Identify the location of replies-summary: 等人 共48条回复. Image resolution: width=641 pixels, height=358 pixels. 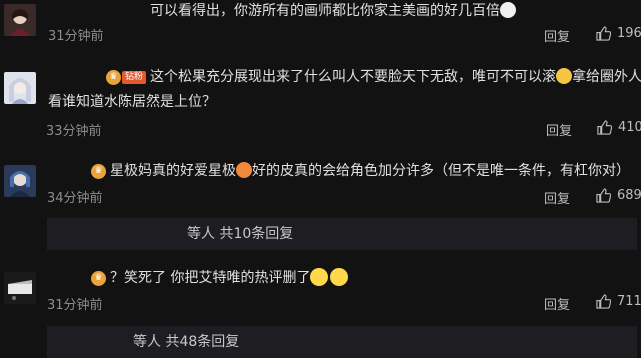
(342, 342).